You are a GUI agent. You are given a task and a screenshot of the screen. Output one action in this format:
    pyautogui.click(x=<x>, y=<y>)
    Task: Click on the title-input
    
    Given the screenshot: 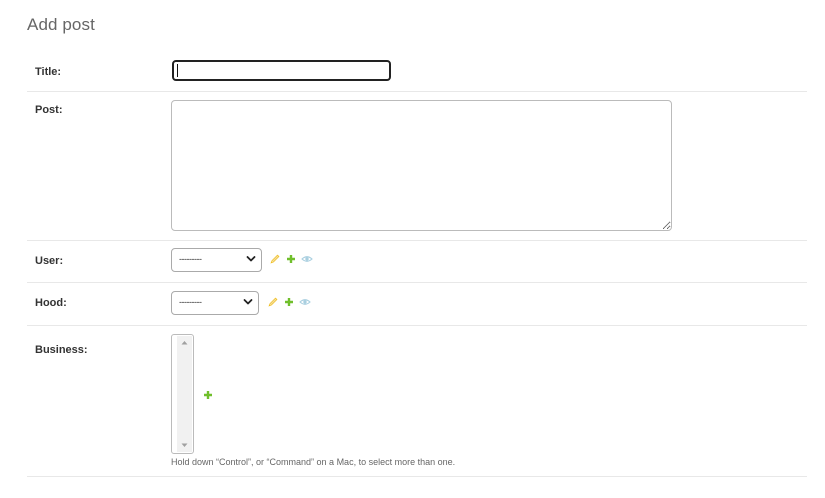 What is the action you would take?
    pyautogui.click(x=281, y=70)
    